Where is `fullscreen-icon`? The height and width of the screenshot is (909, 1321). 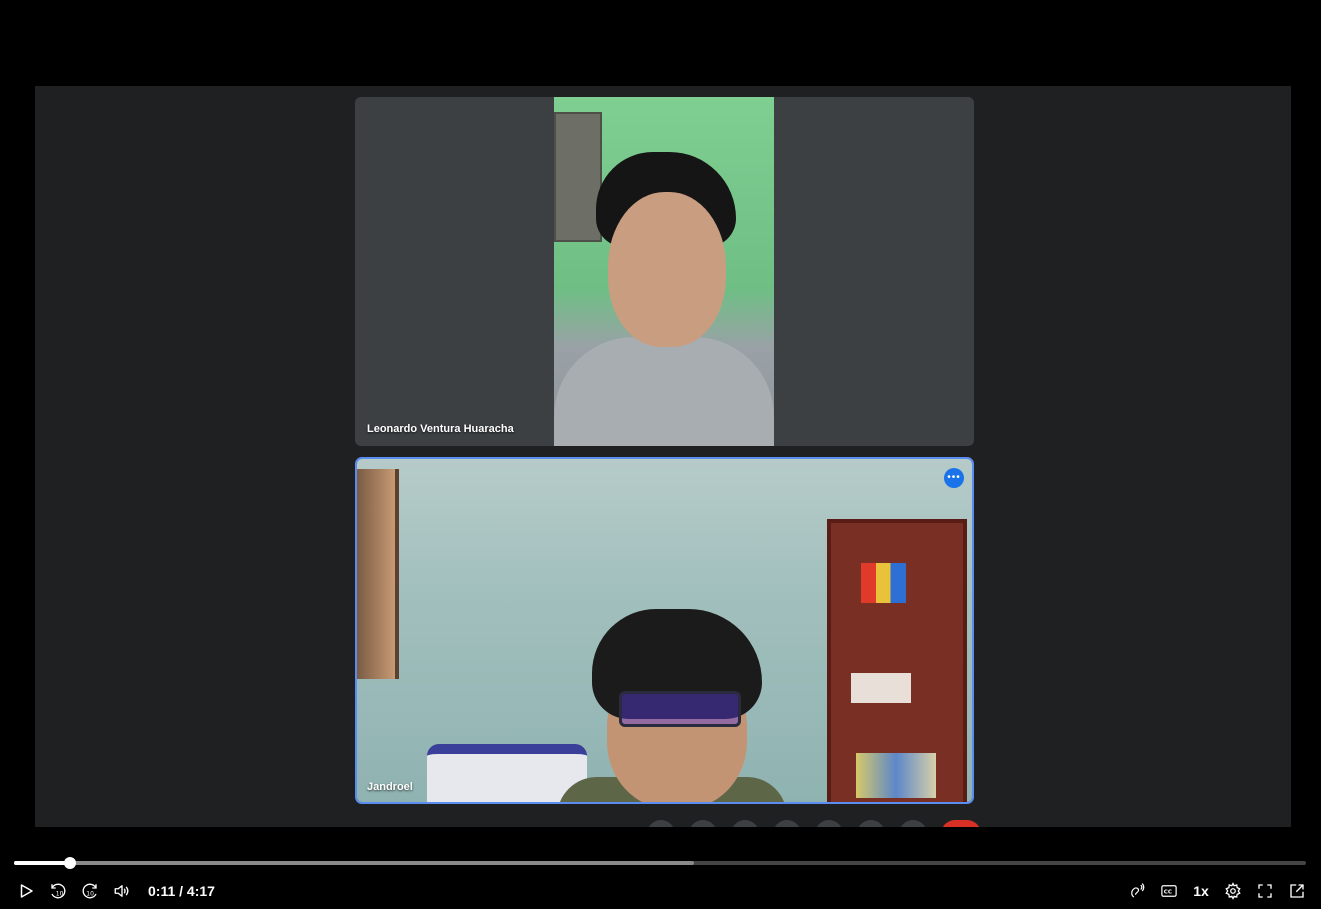 fullscreen-icon is located at coordinates (1265, 891).